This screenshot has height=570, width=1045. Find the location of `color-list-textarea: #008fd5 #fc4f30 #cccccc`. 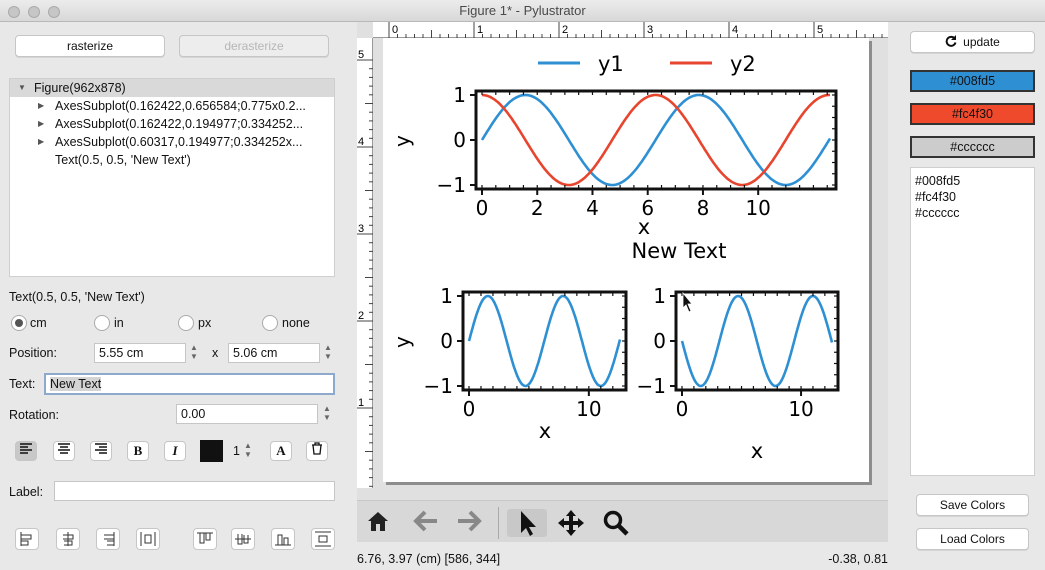

color-list-textarea: #008fd5 #fc4f30 #cccccc is located at coordinates (972, 321).